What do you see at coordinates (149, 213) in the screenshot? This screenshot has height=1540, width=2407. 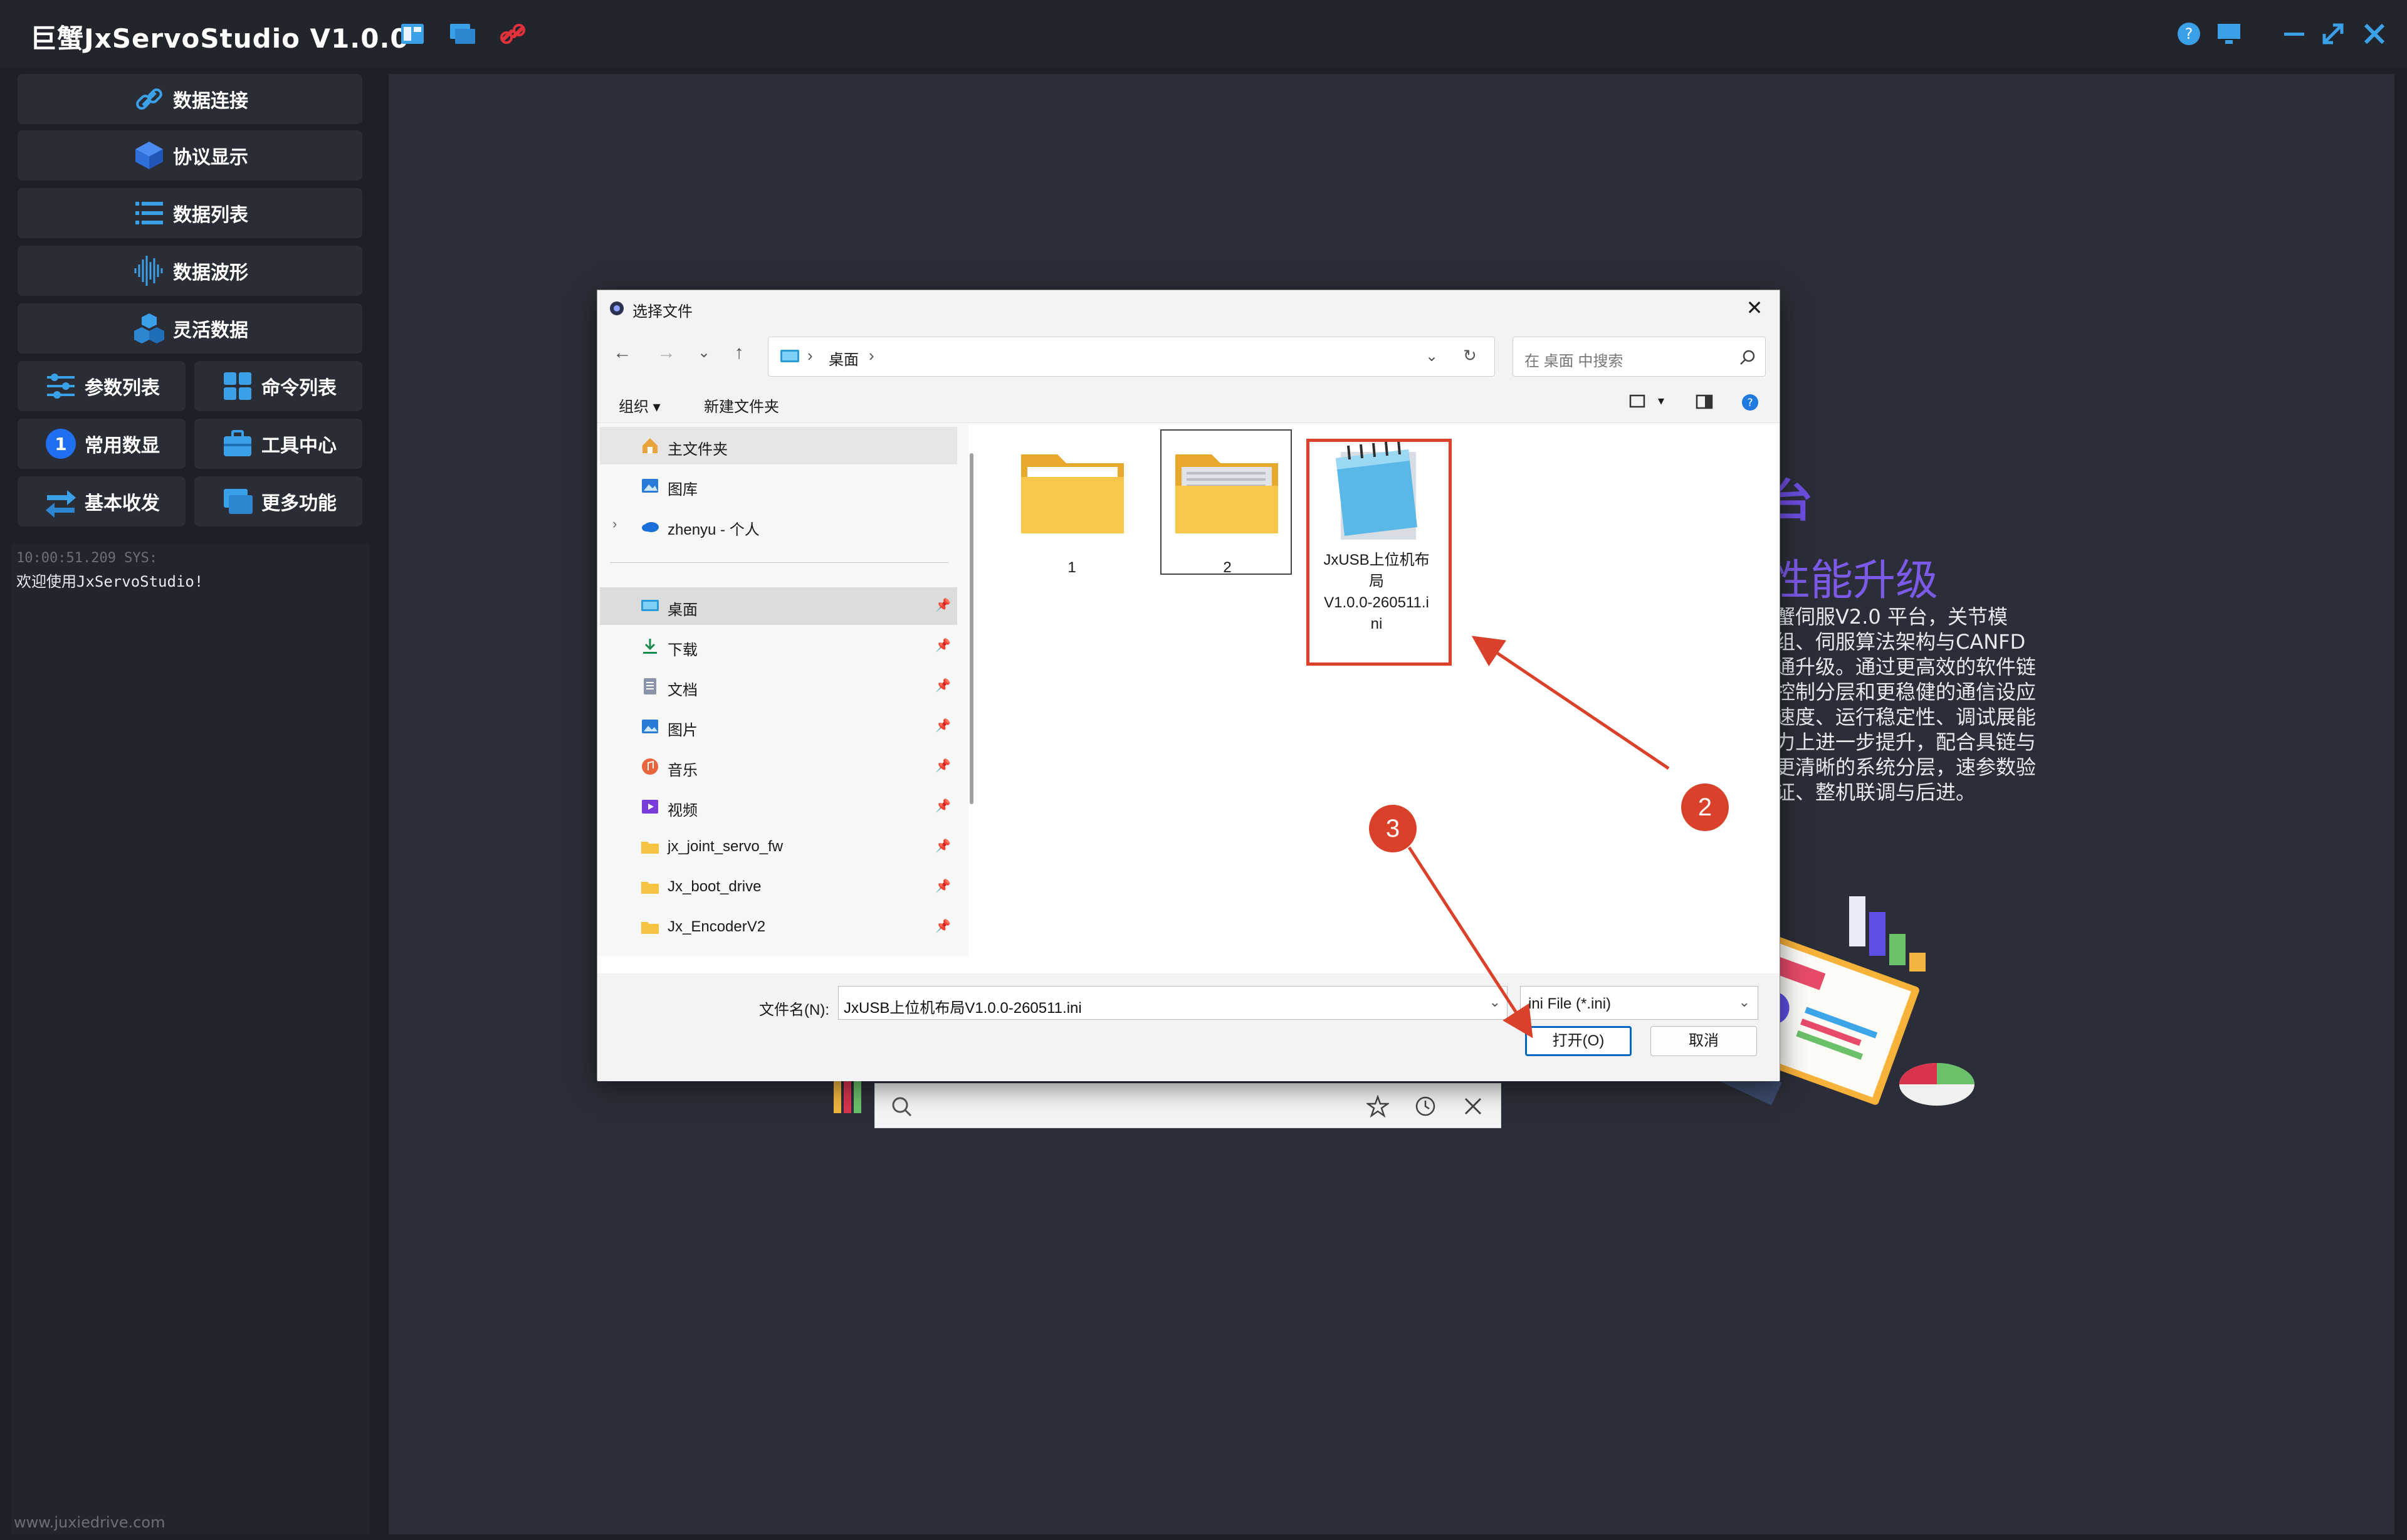 I see `list-icon` at bounding box center [149, 213].